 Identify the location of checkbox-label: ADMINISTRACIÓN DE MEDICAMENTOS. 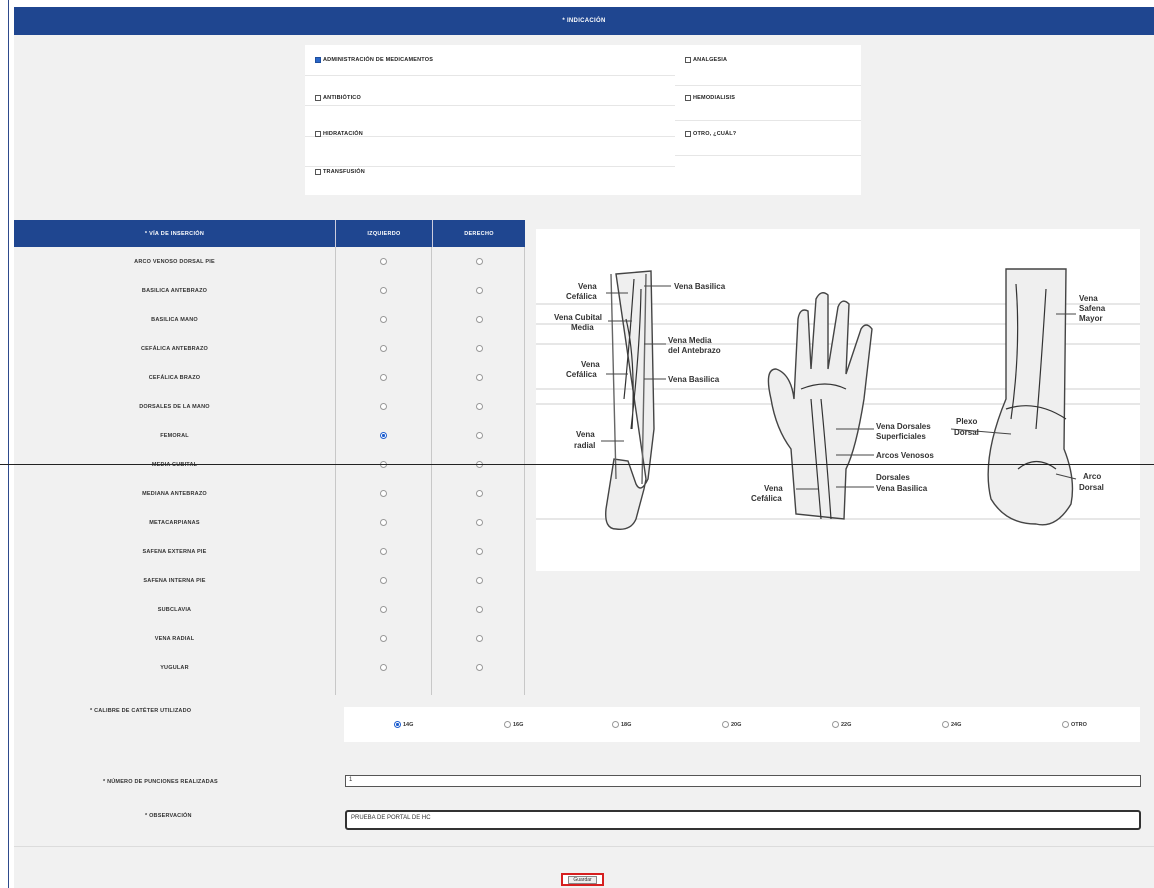
(378, 60).